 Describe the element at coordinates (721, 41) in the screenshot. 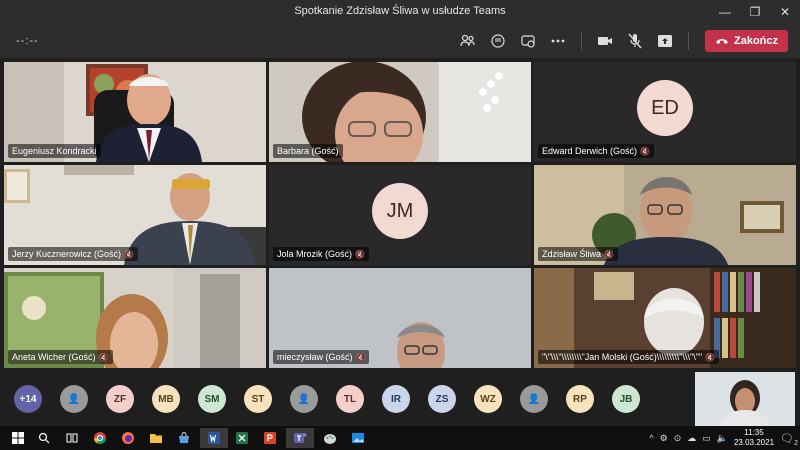

I see `phone-hangup-icon` at that location.